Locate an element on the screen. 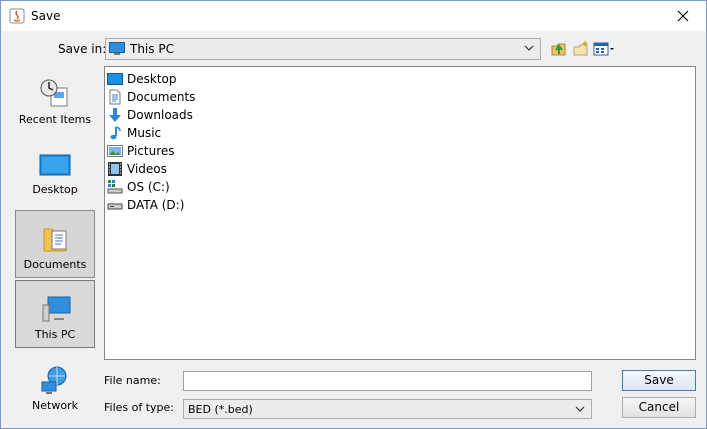 This screenshot has height=429, width=707. list-item: OS (C:) is located at coordinates (138, 187).